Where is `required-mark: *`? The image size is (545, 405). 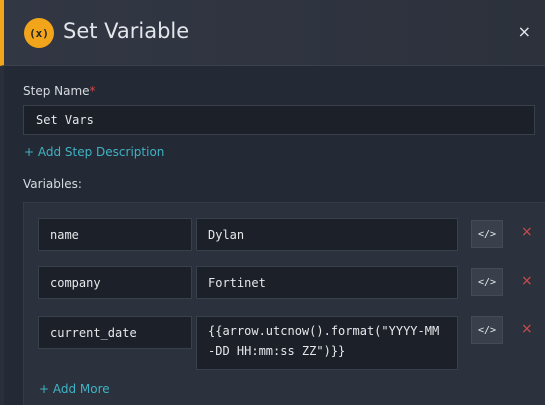
required-mark: * is located at coordinates (92, 91).